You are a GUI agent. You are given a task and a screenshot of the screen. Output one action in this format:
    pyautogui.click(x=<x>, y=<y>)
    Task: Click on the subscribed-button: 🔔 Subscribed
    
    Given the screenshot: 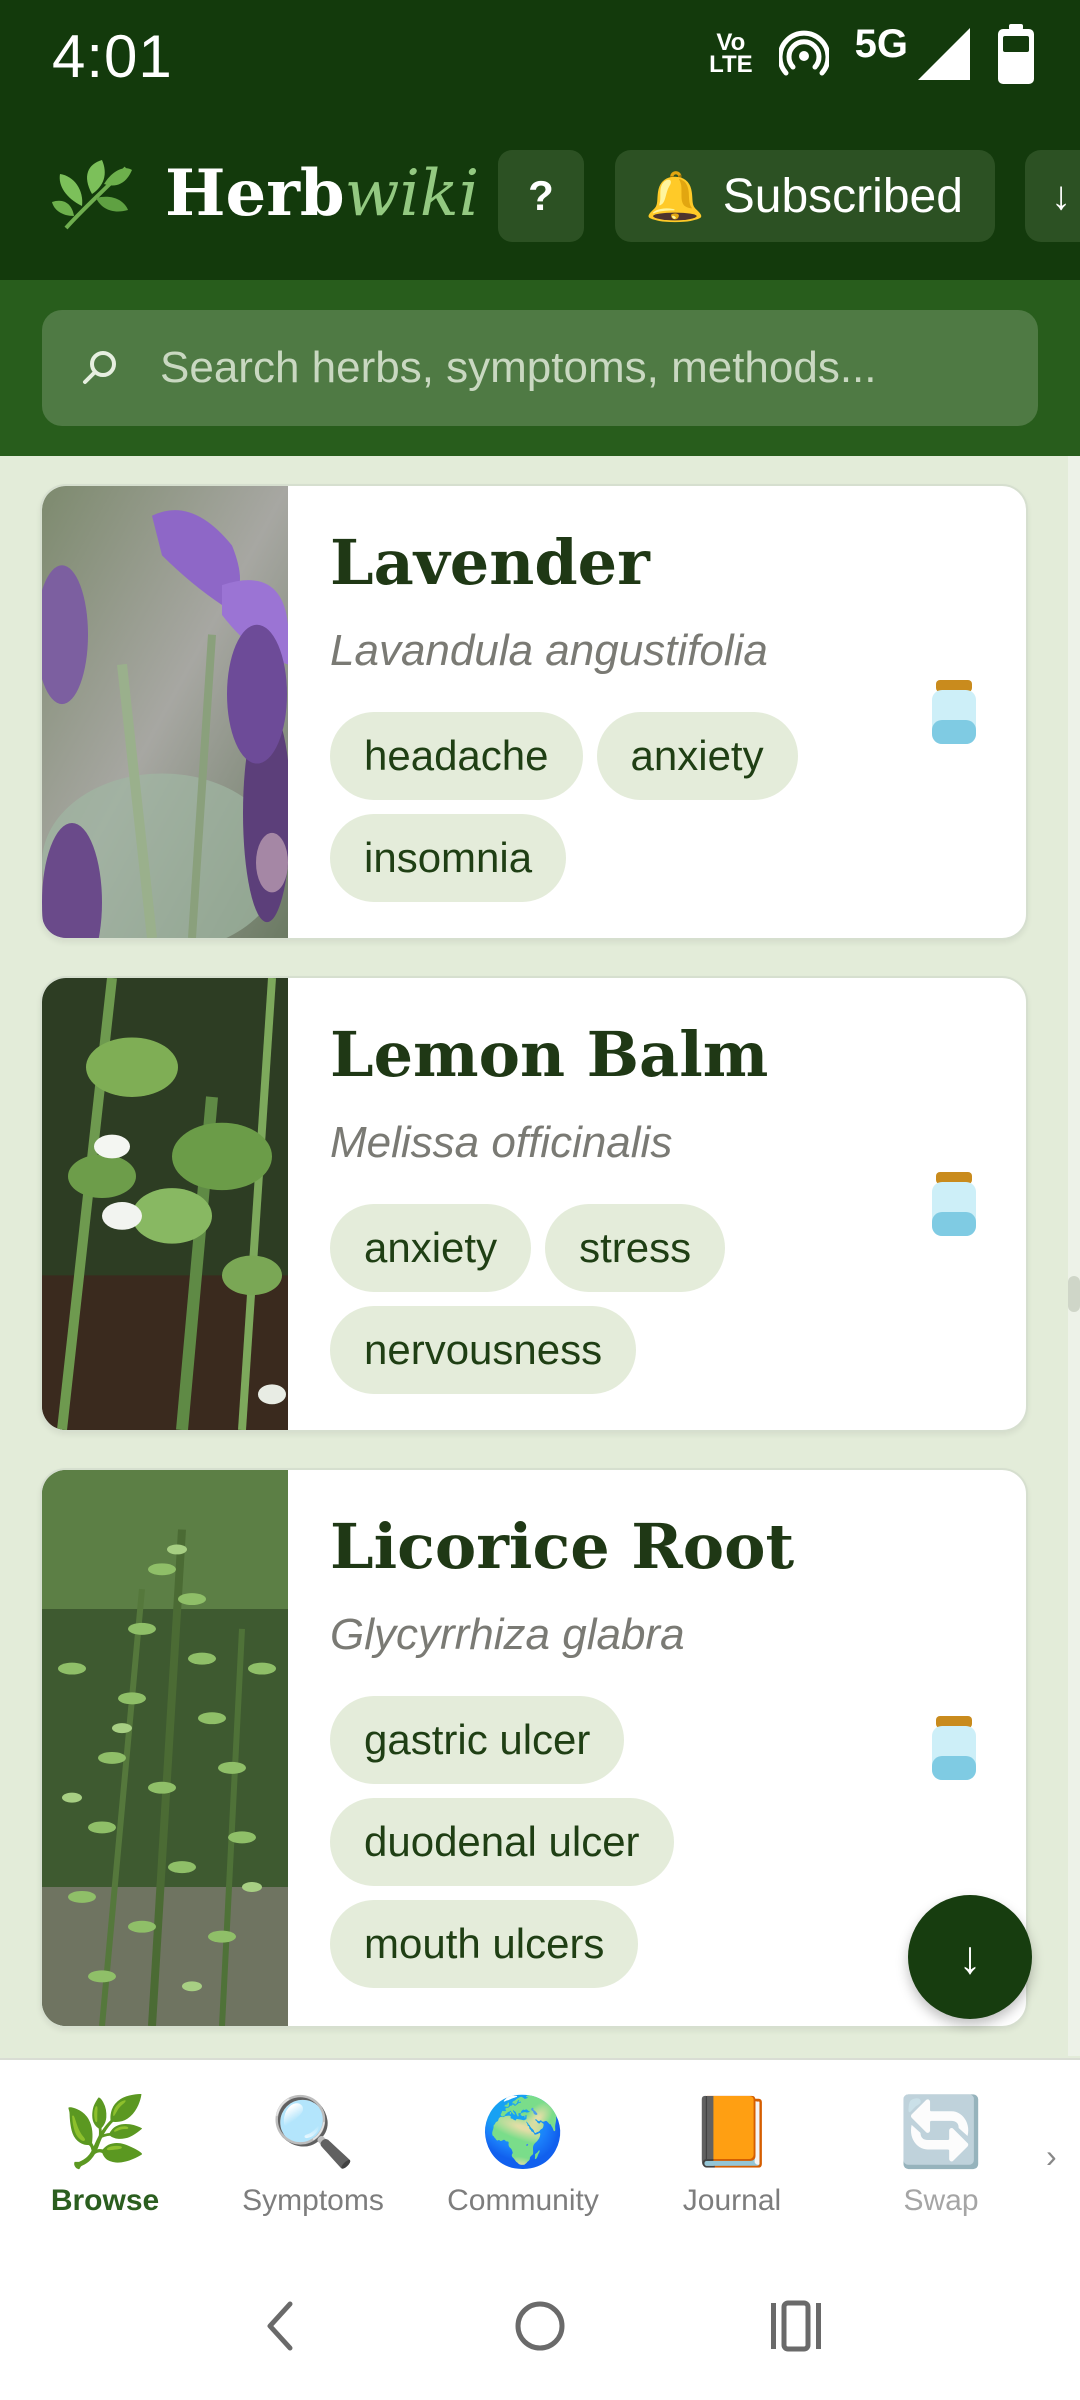 What is the action you would take?
    pyautogui.click(x=805, y=196)
    